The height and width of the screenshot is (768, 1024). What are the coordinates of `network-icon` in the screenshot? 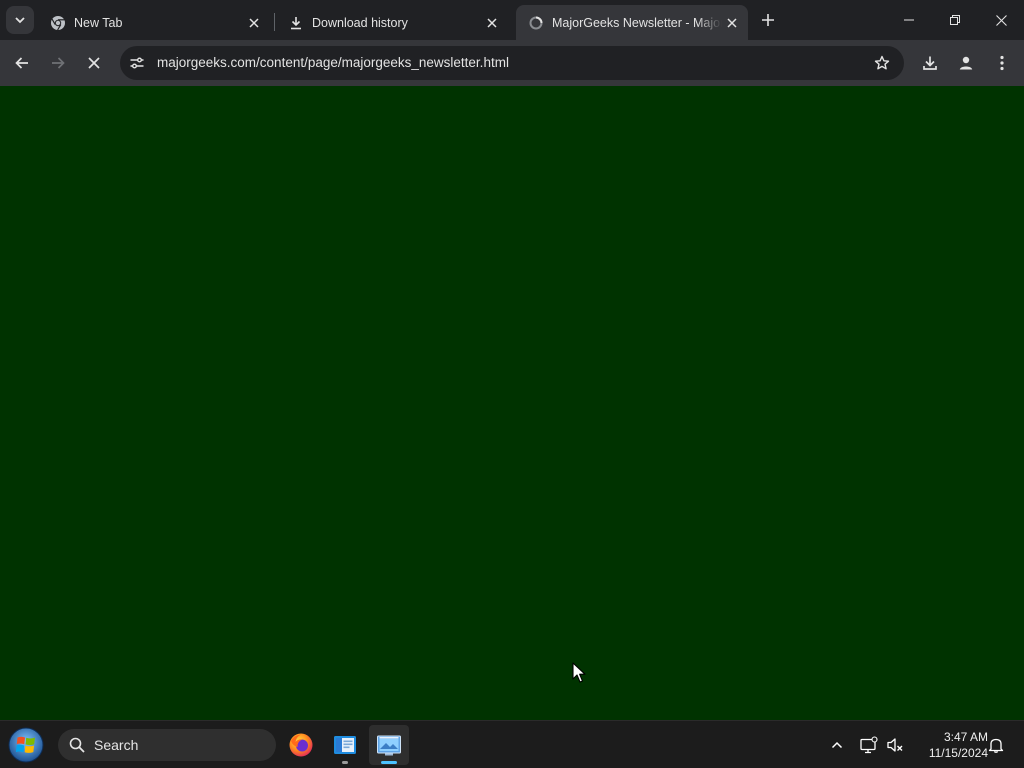 It's located at (869, 745).